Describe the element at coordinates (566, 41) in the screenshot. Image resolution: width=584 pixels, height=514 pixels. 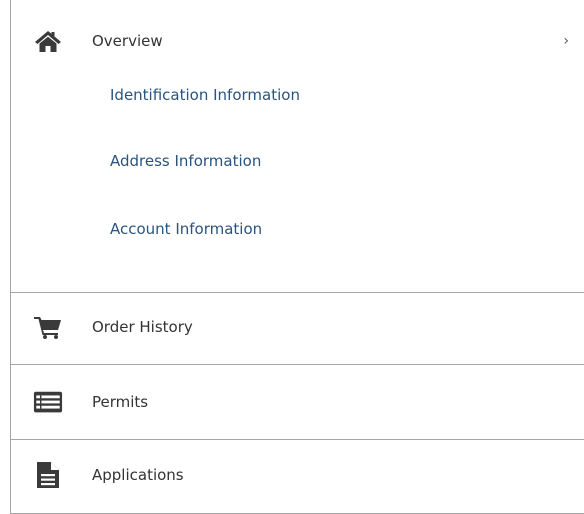
I see `chevron-right-icon: ›` at that location.